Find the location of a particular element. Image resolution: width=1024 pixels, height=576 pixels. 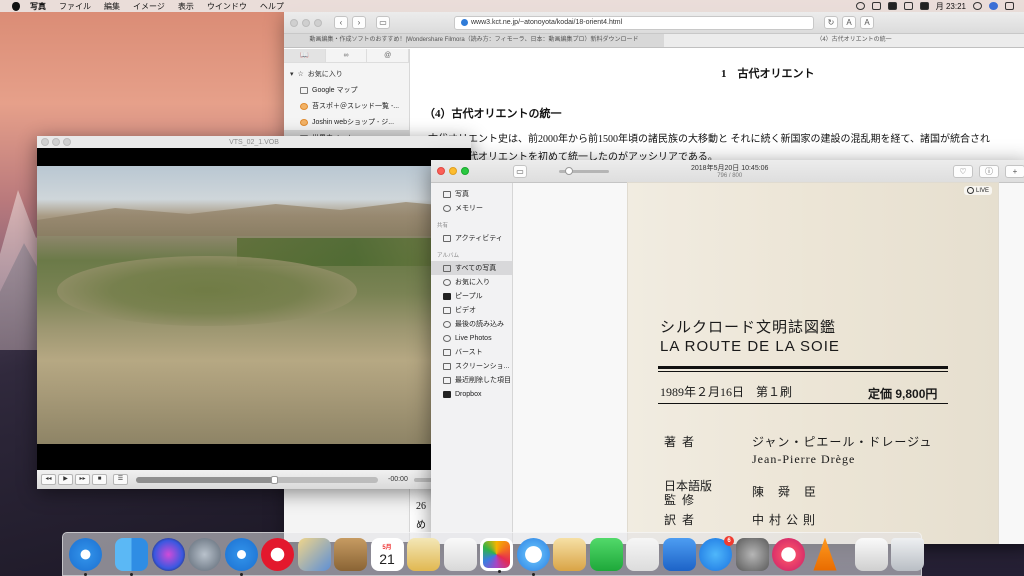

info-icon: ⓘ is located at coordinates (989, 171).